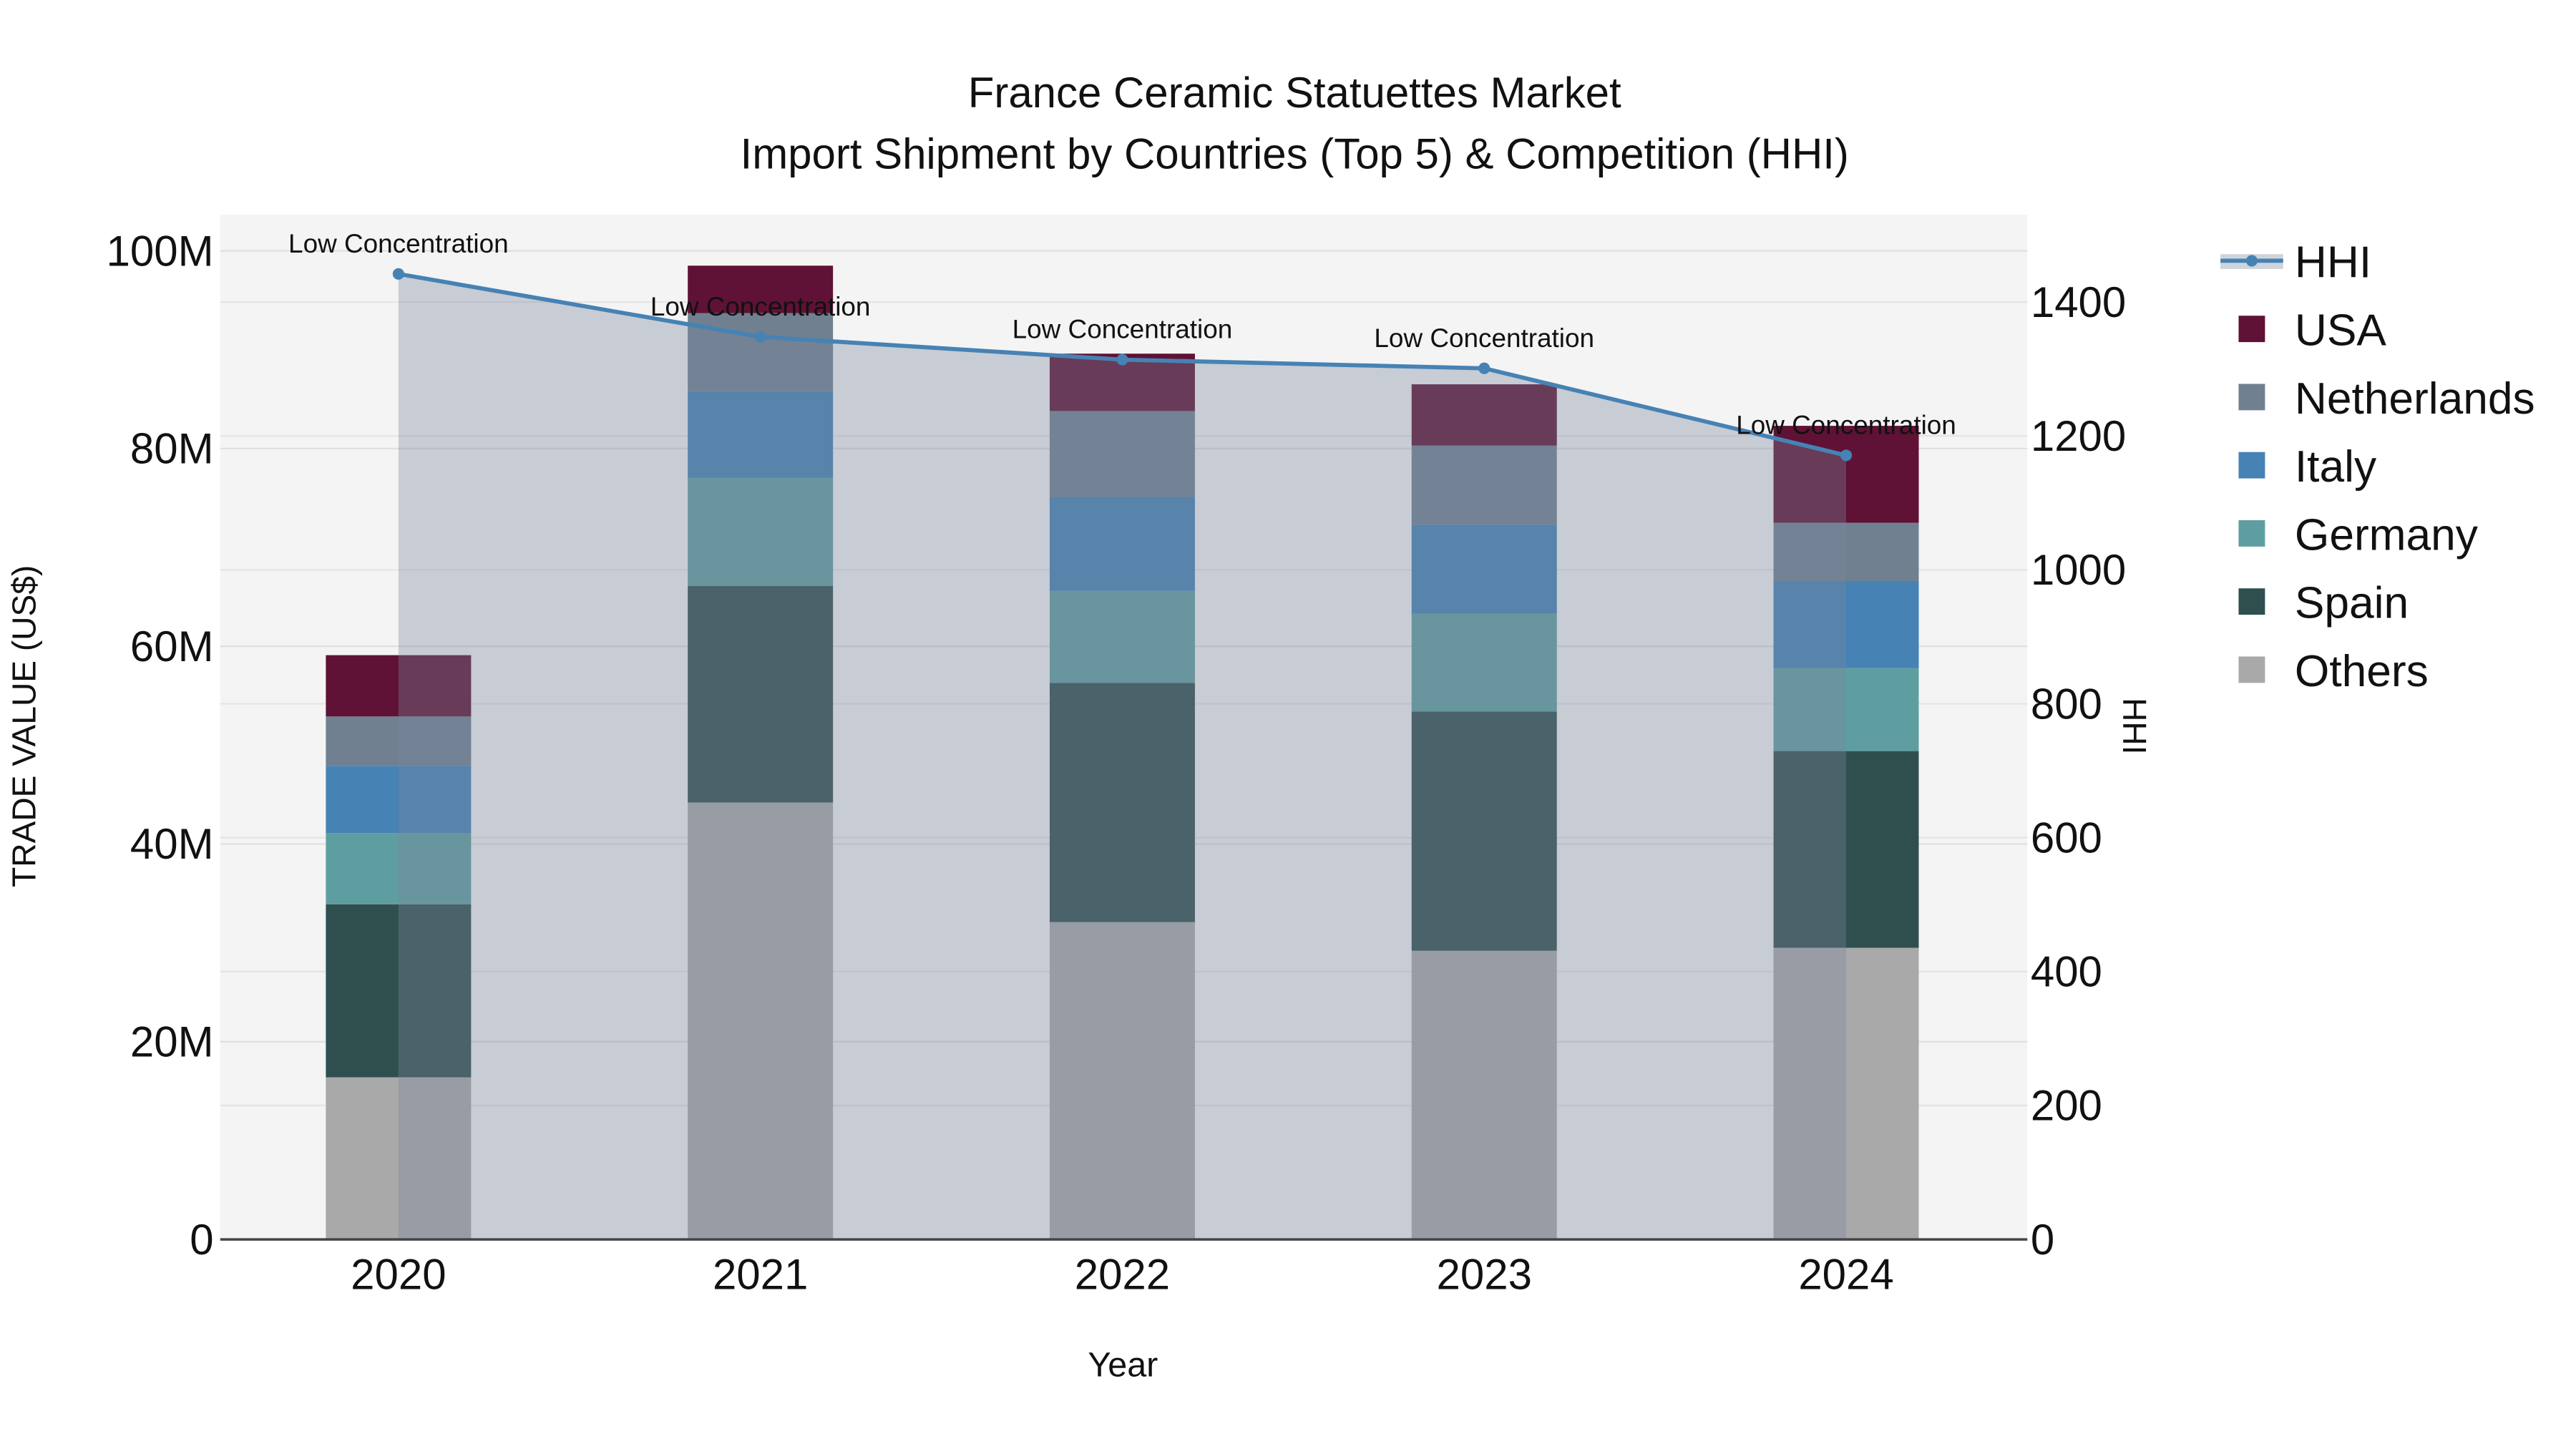 Image resolution: width=2576 pixels, height=1449 pixels. Describe the element at coordinates (2078, 570) in the screenshot. I see `y2-tick-label: 1000` at that location.